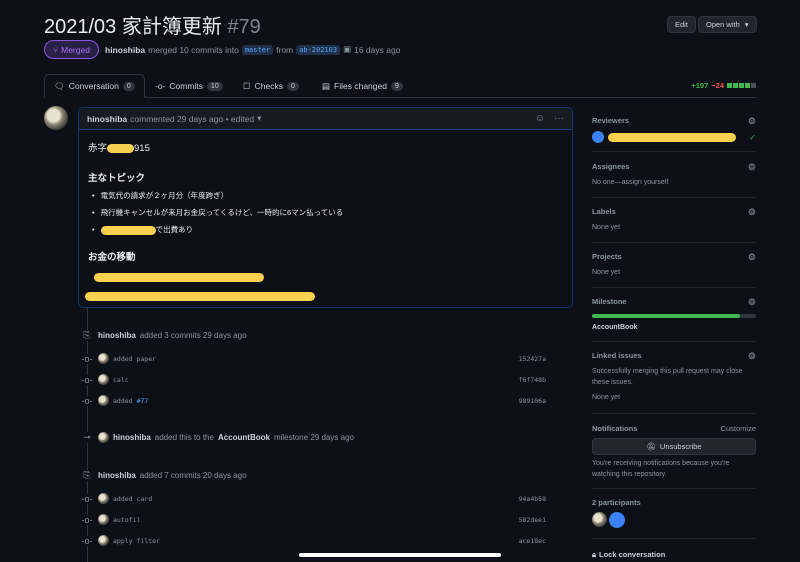 This screenshot has height=562, width=800. Describe the element at coordinates (247, 85) in the screenshot. I see `checks-icon: ☐` at that location.